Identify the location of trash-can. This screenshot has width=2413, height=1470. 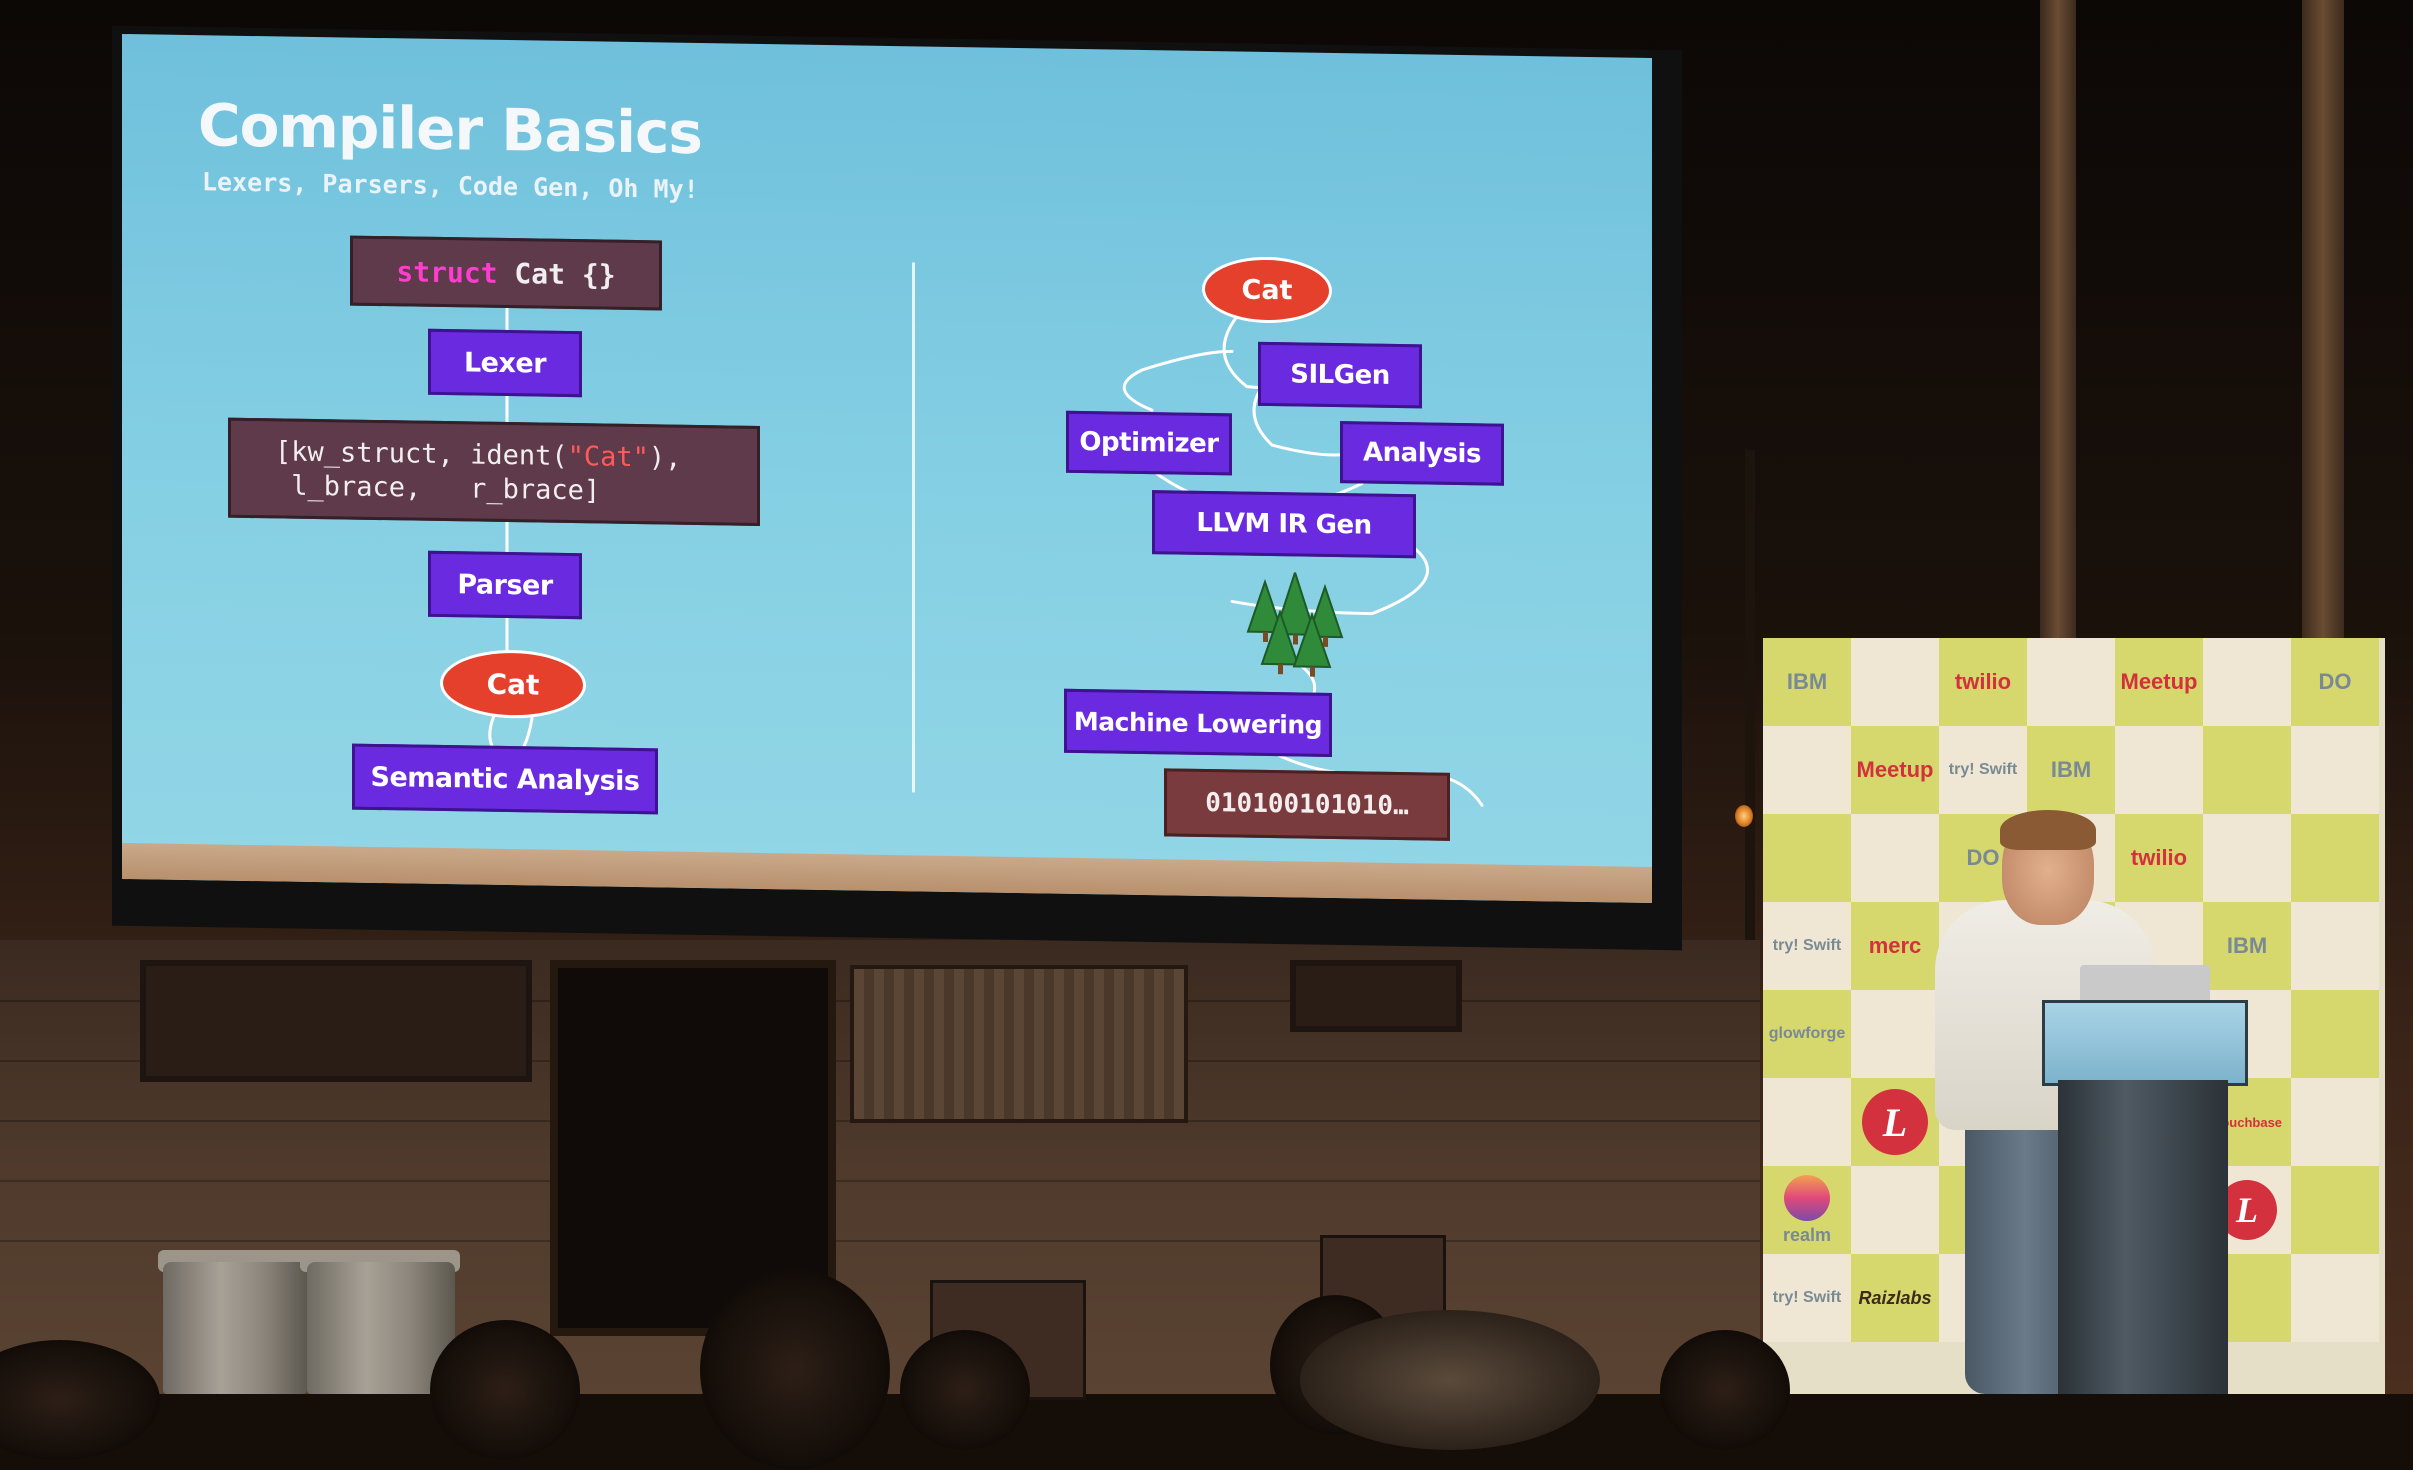
(235, 1328).